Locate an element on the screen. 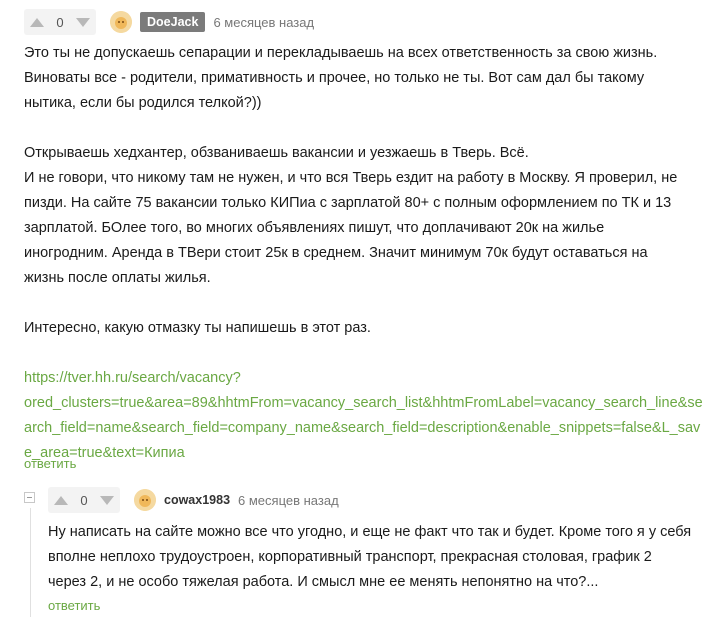 Image resolution: width=710 pixels, height=617 pixels. author-name: DoeJack is located at coordinates (173, 22).